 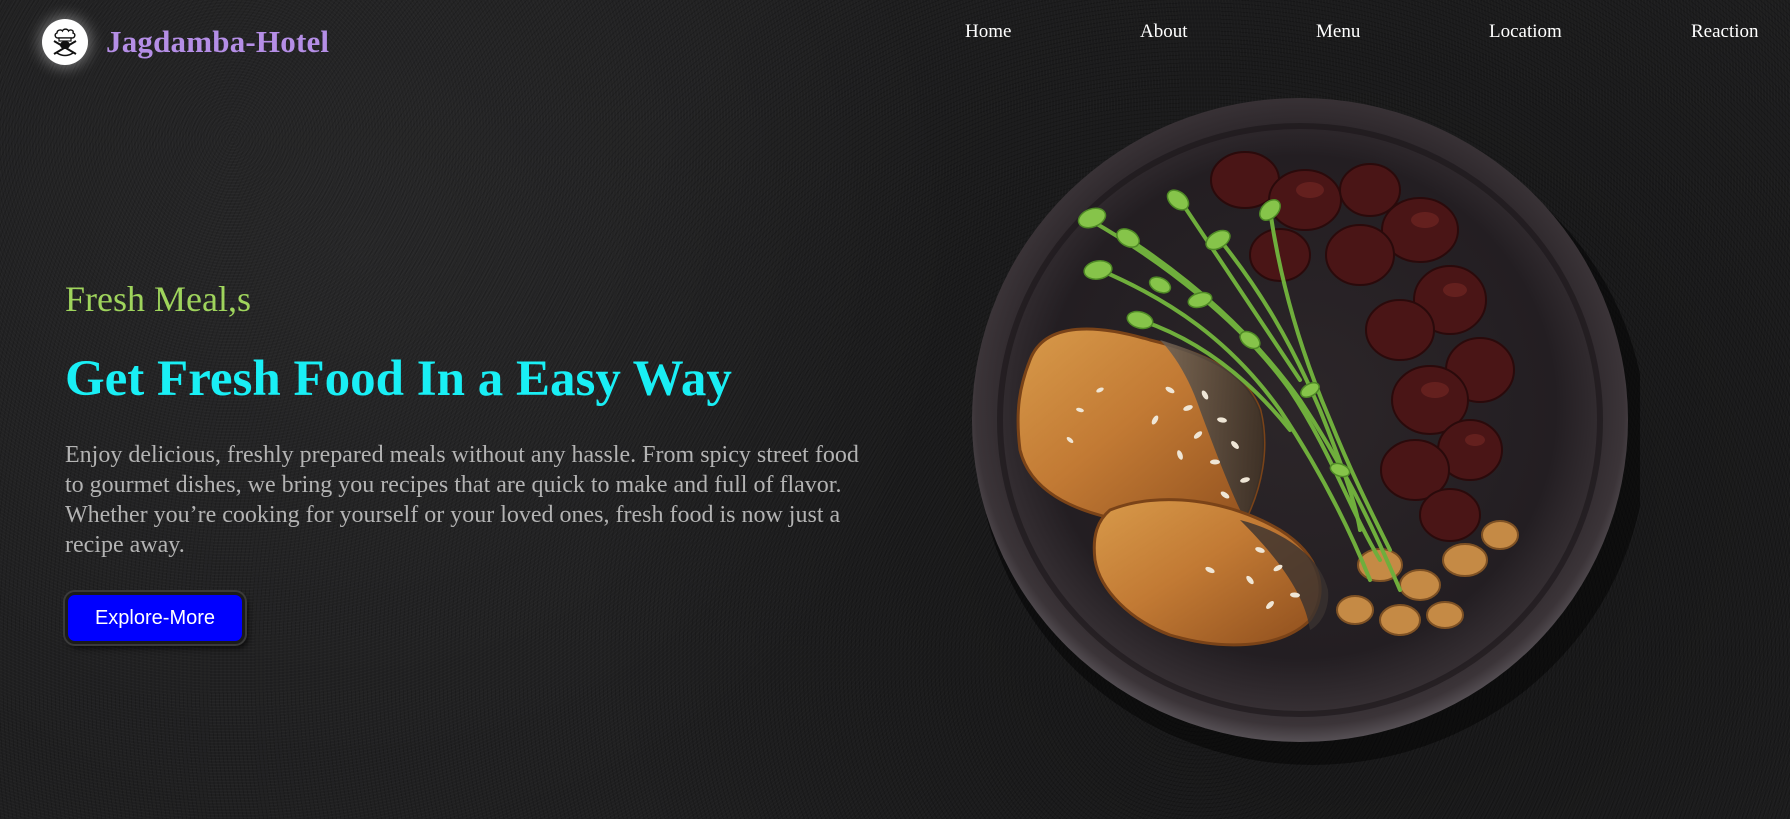 I want to click on hero-tagline: Fresh Meal,s, so click(x=158, y=299).